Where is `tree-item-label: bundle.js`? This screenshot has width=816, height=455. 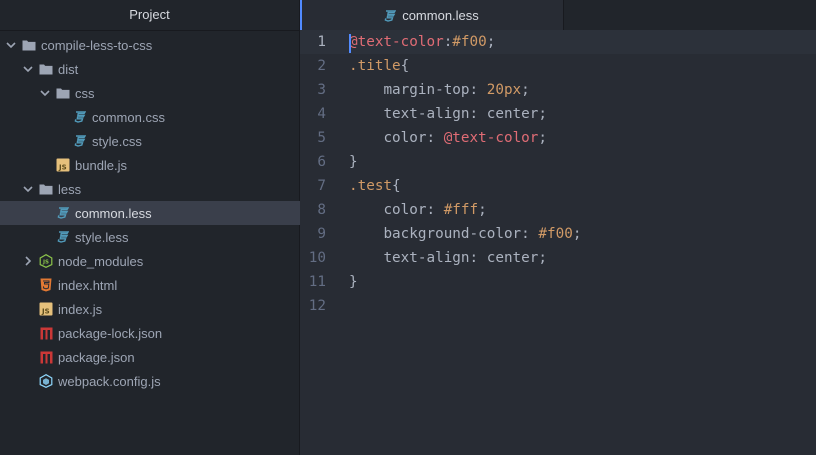 tree-item-label: bundle.js is located at coordinates (101, 165).